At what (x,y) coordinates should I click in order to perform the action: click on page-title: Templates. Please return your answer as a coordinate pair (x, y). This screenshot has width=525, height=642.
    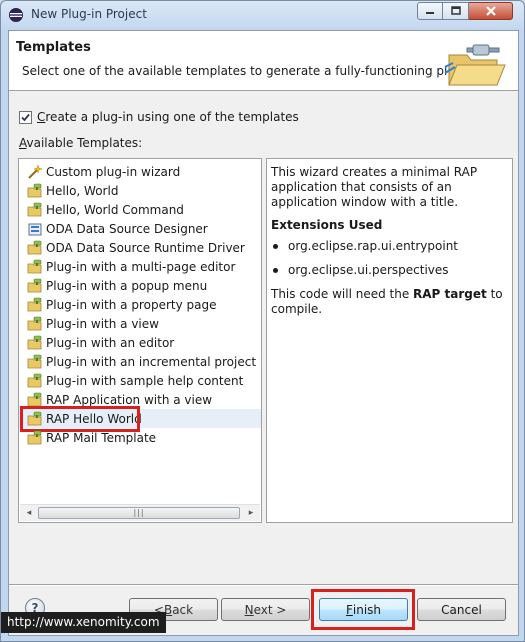
    Looking at the image, I should click on (53, 47).